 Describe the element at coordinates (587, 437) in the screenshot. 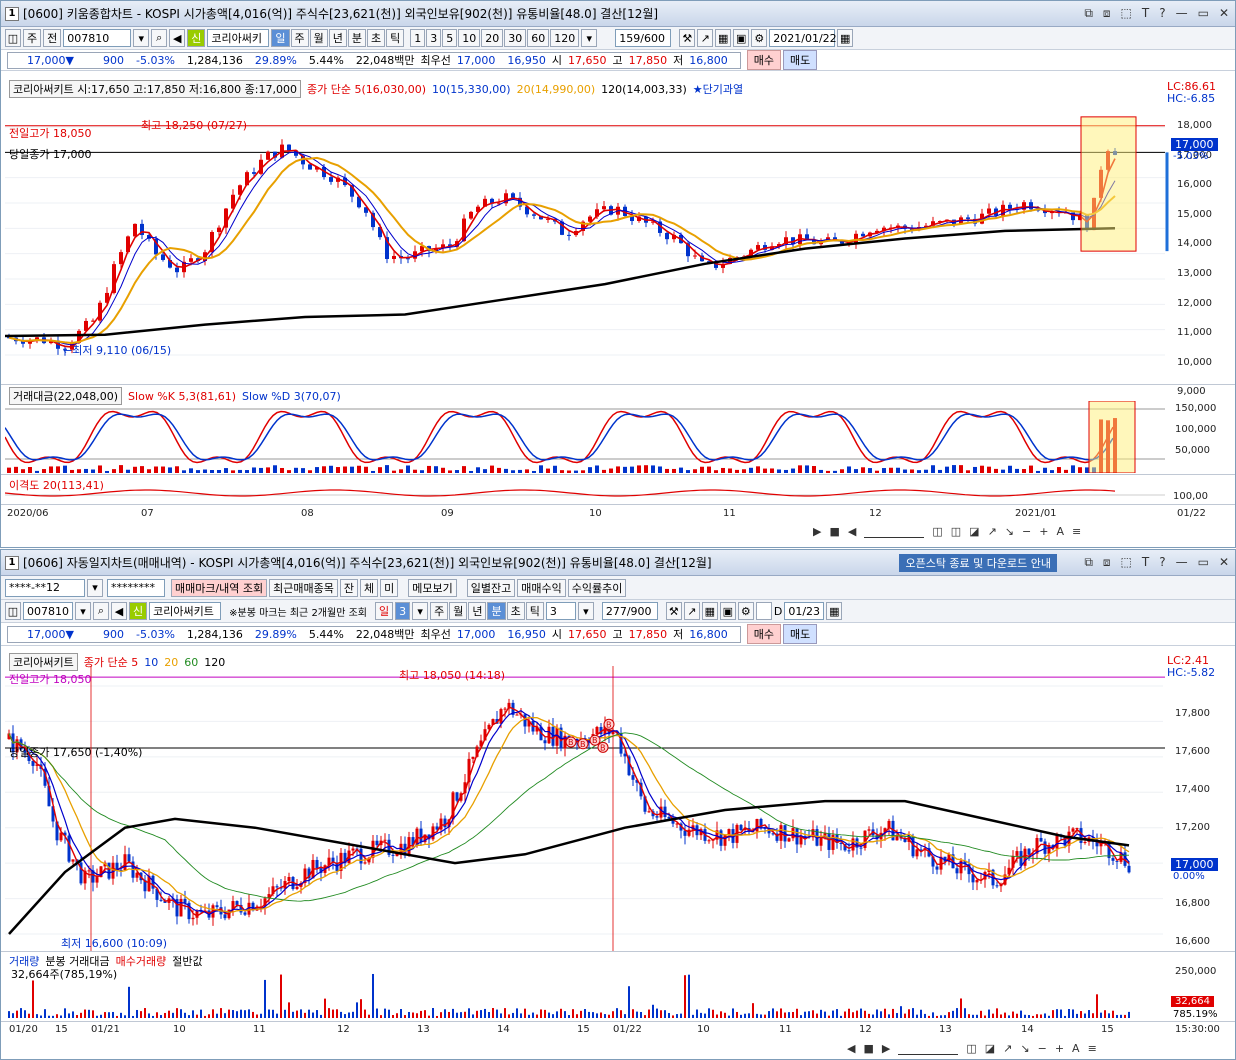

I see `stochastic-chart` at that location.